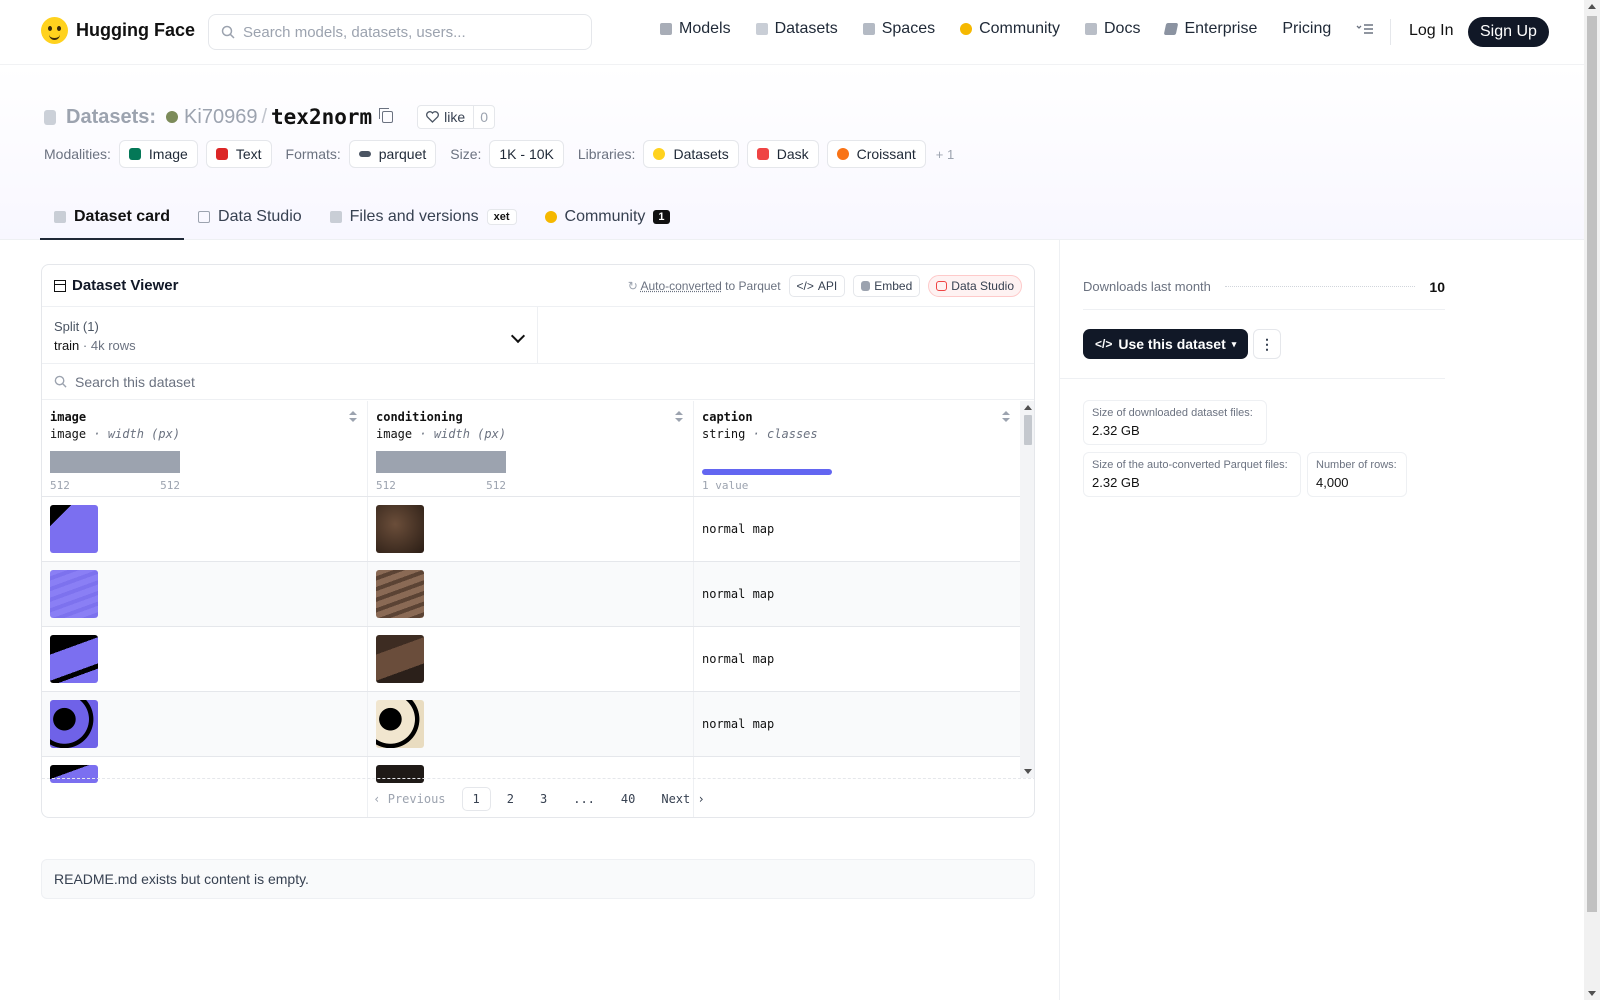 The image size is (1600, 1000). I want to click on like-button: like, so click(446, 117).